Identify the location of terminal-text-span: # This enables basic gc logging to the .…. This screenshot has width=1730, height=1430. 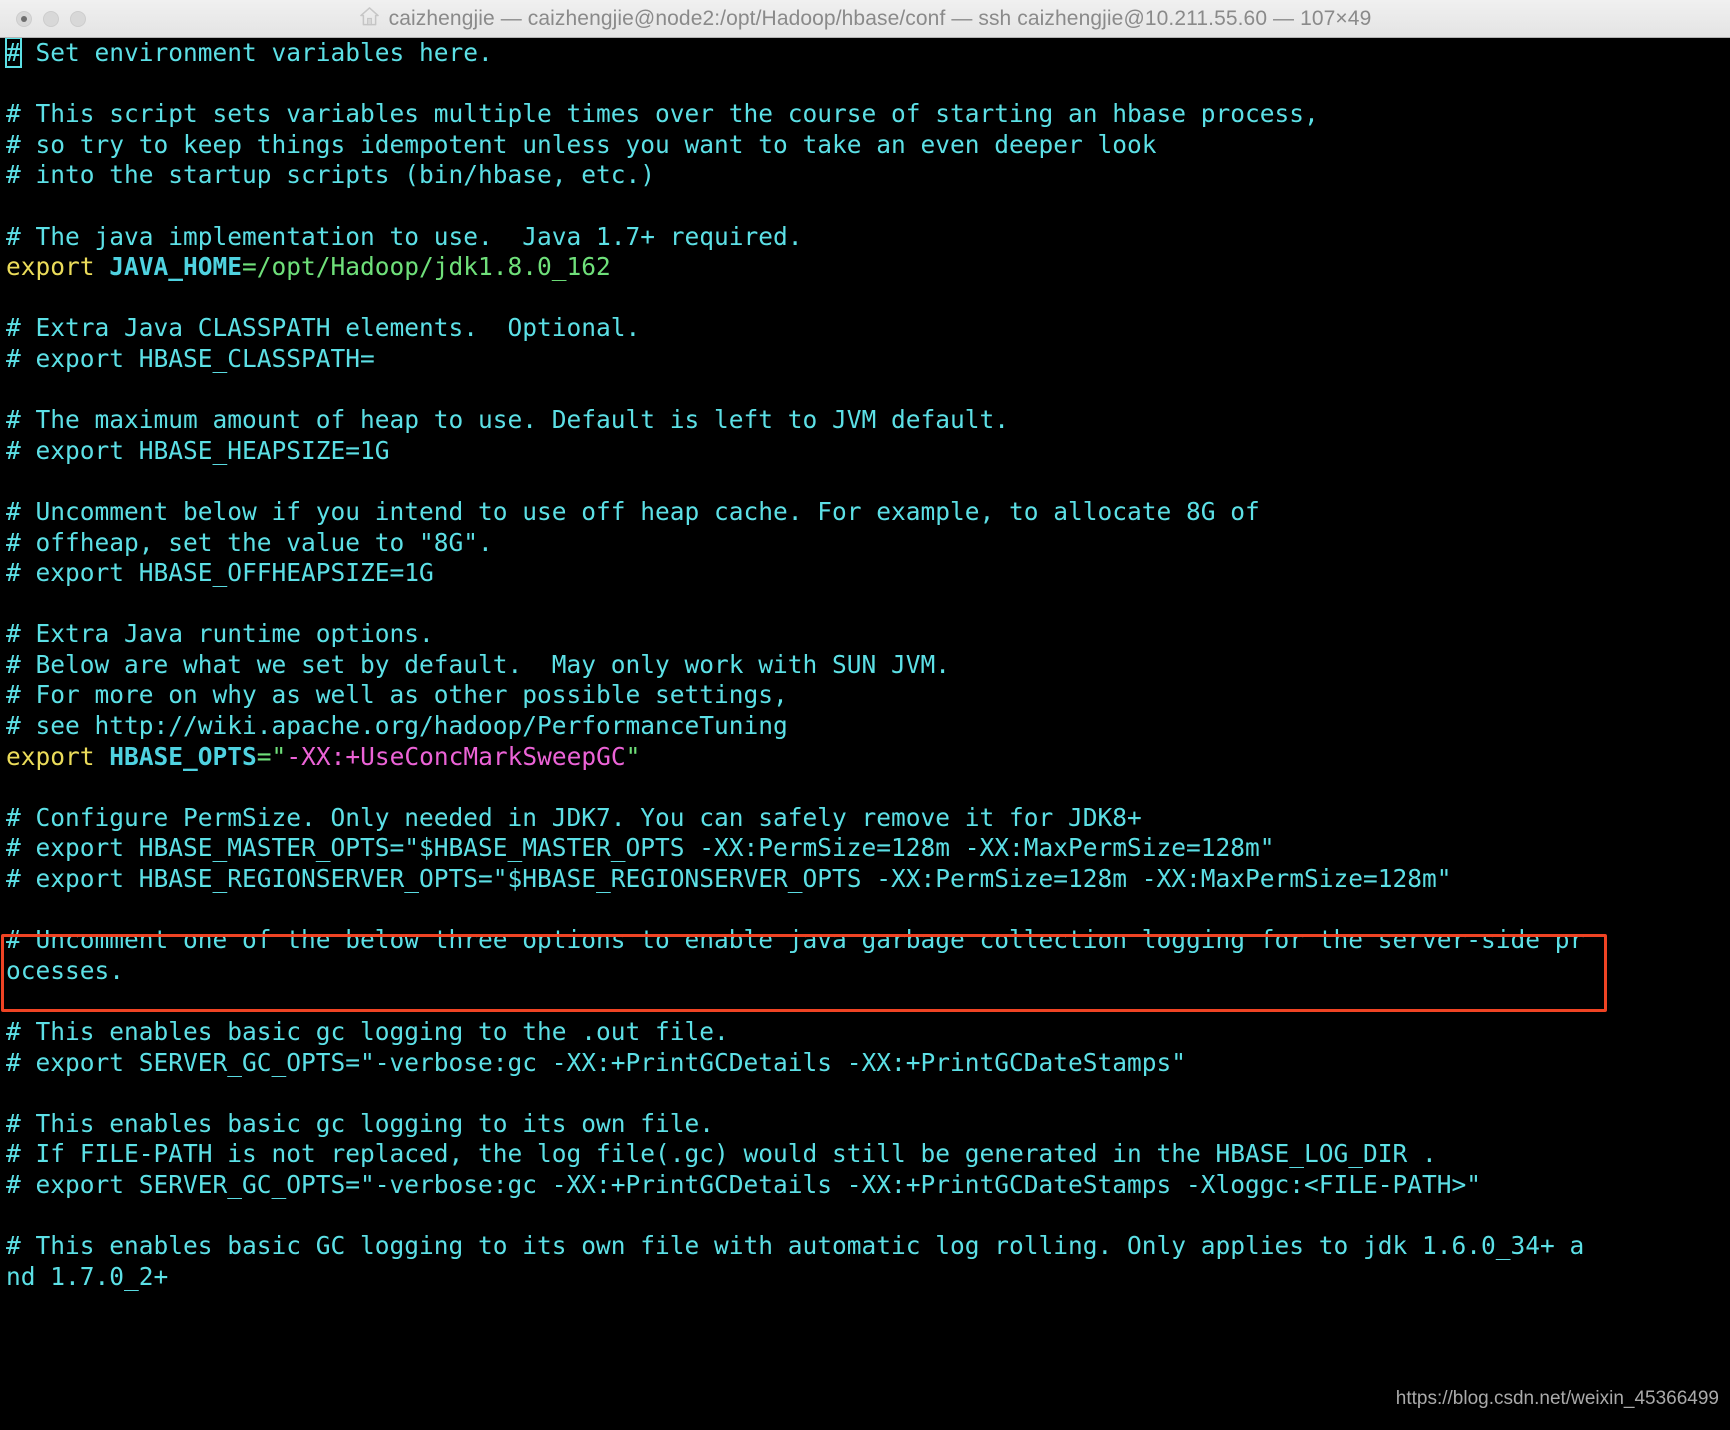
(367, 1031).